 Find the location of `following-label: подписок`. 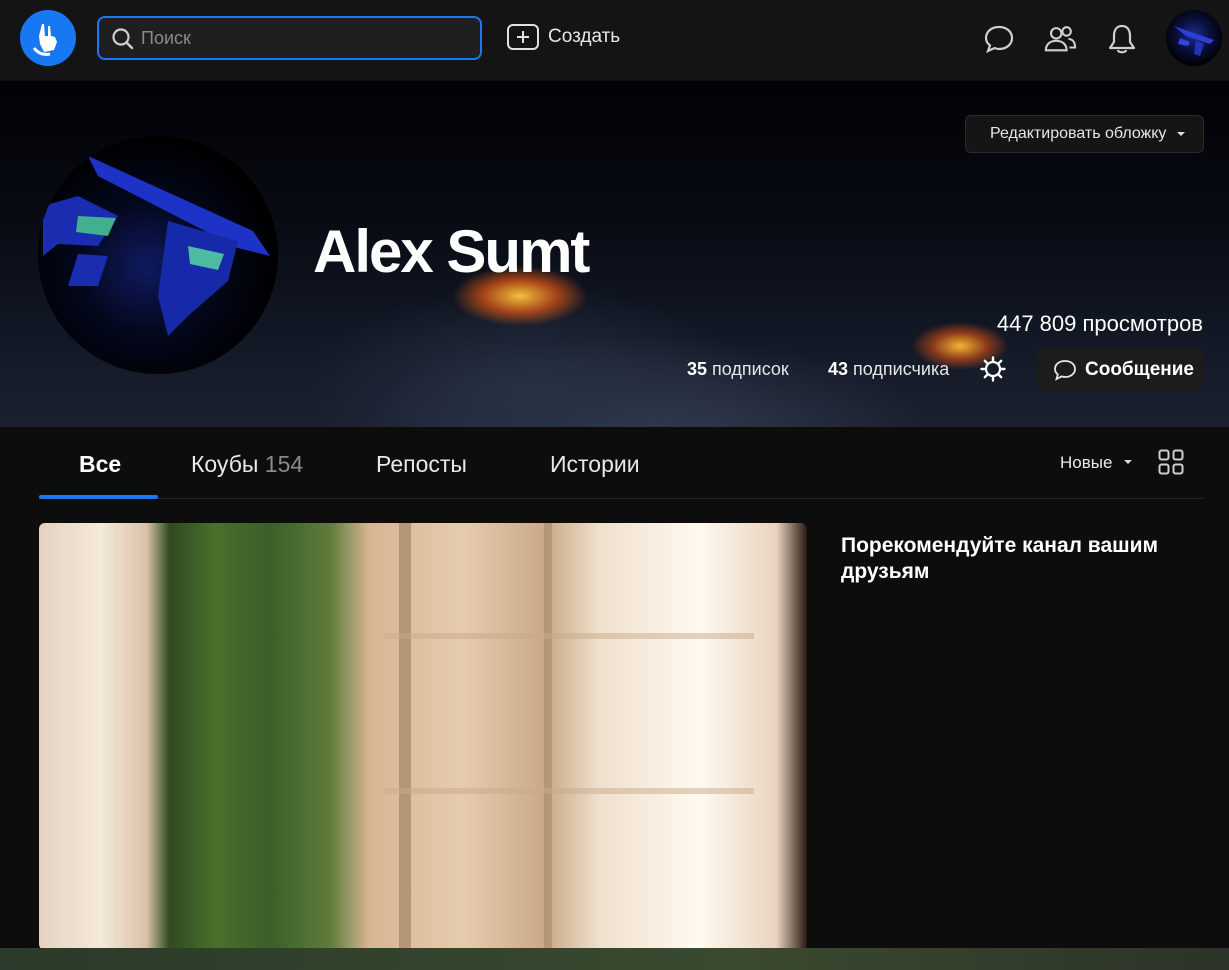

following-label: подписок is located at coordinates (750, 369).